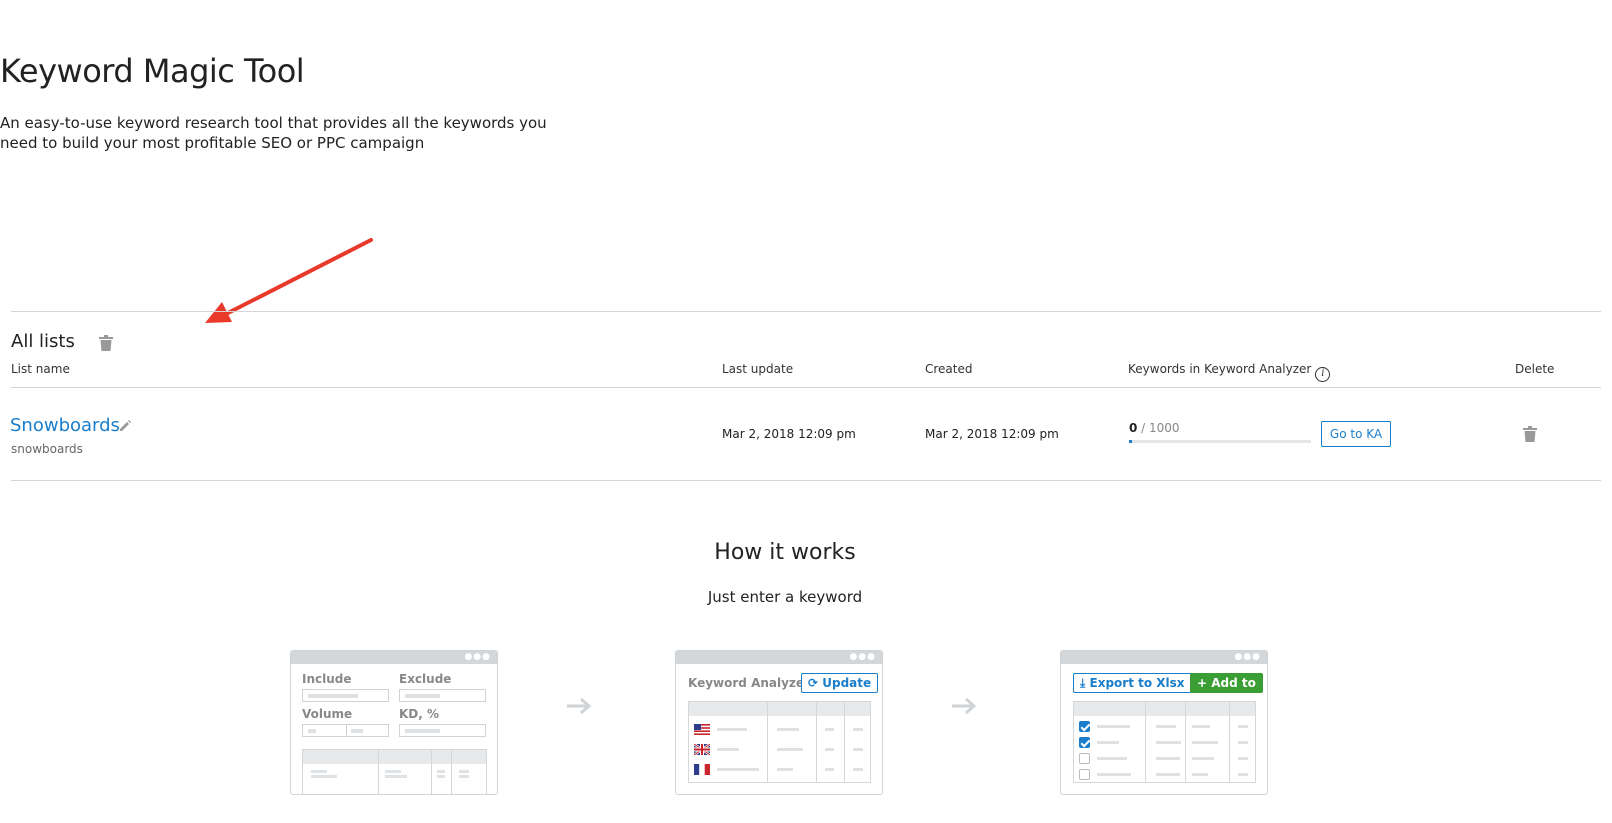  I want to click on lists-heading: All lists, so click(43, 341).